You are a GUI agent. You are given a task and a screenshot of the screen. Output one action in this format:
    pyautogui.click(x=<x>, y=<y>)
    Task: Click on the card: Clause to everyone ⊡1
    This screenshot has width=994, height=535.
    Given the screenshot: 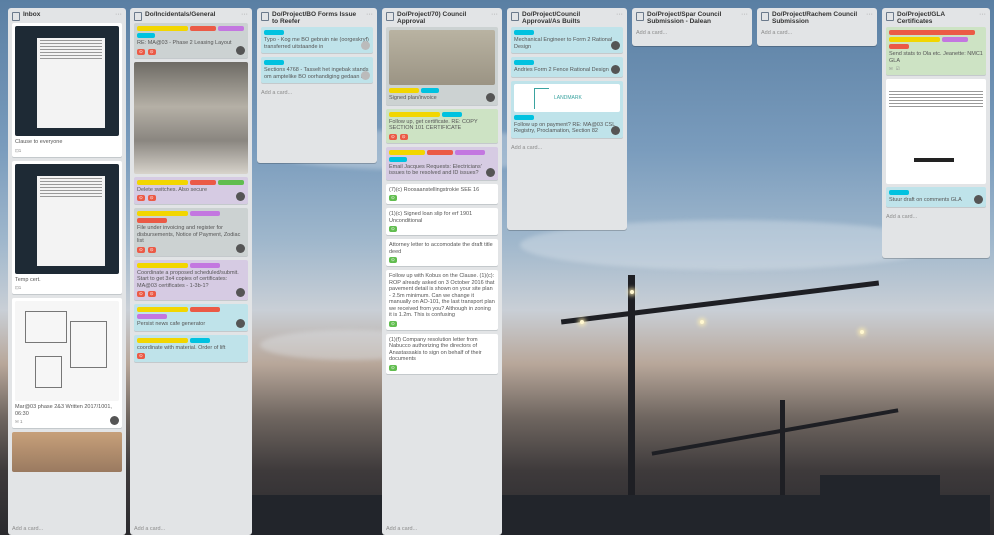 What is the action you would take?
    pyautogui.click(x=67, y=90)
    